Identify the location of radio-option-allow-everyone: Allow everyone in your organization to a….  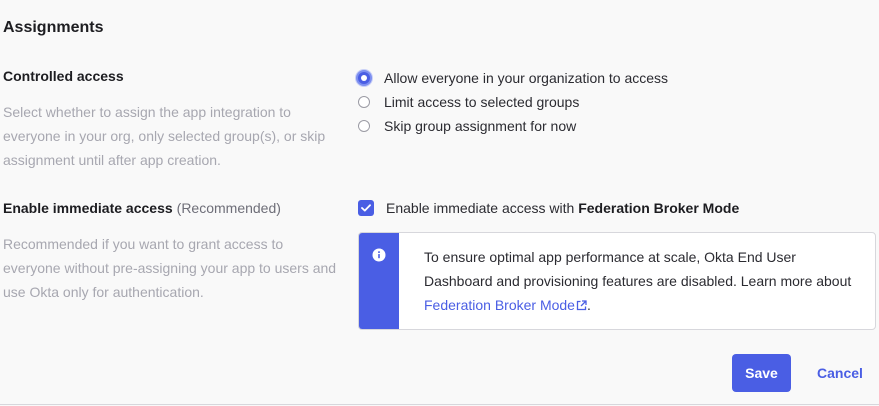
(512, 78).